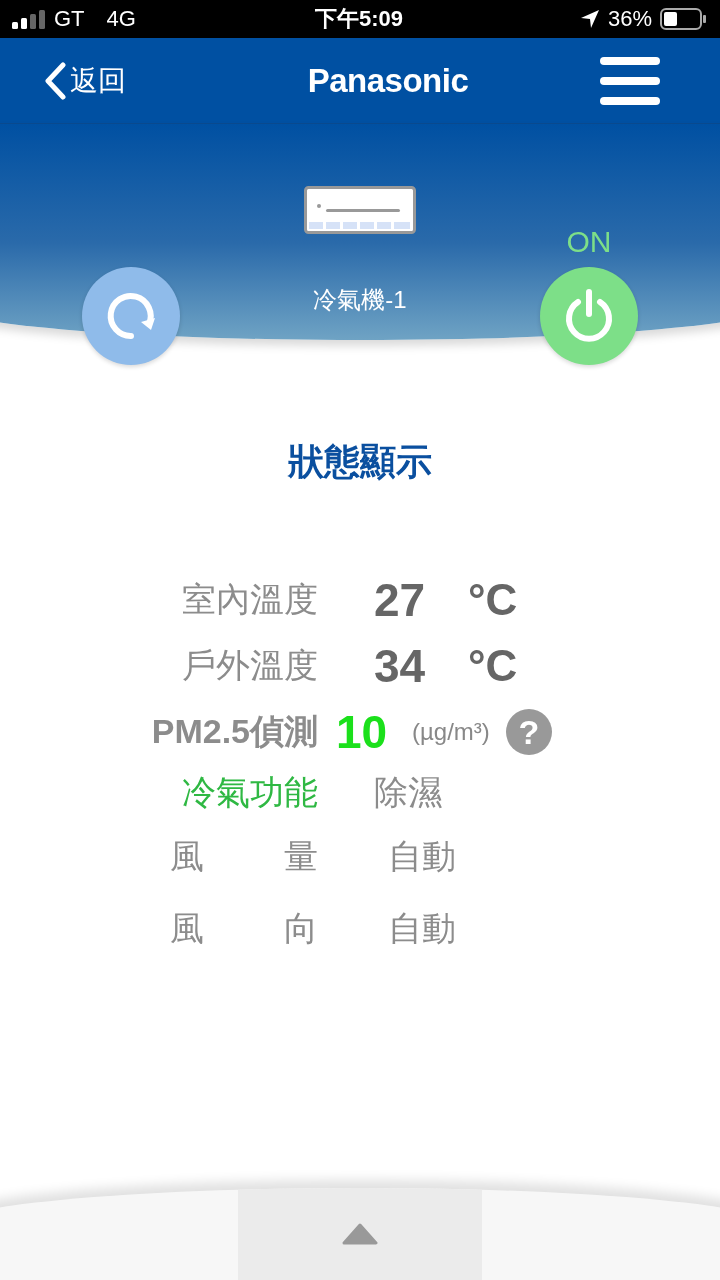 Image resolution: width=720 pixels, height=1280 pixels. Describe the element at coordinates (589, 19) in the screenshot. I see `location-arrow-icon` at that location.